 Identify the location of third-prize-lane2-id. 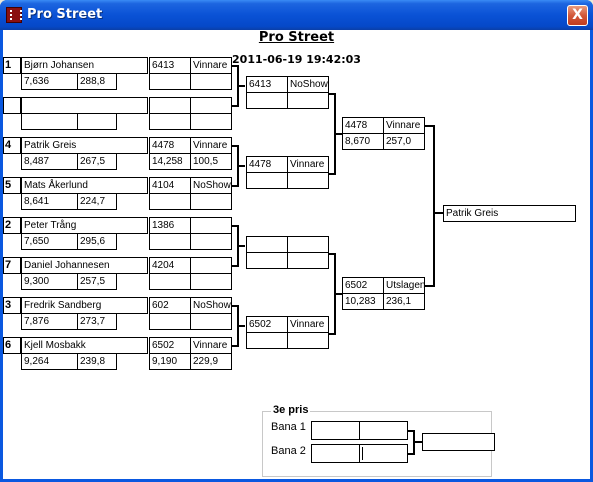
(335, 453).